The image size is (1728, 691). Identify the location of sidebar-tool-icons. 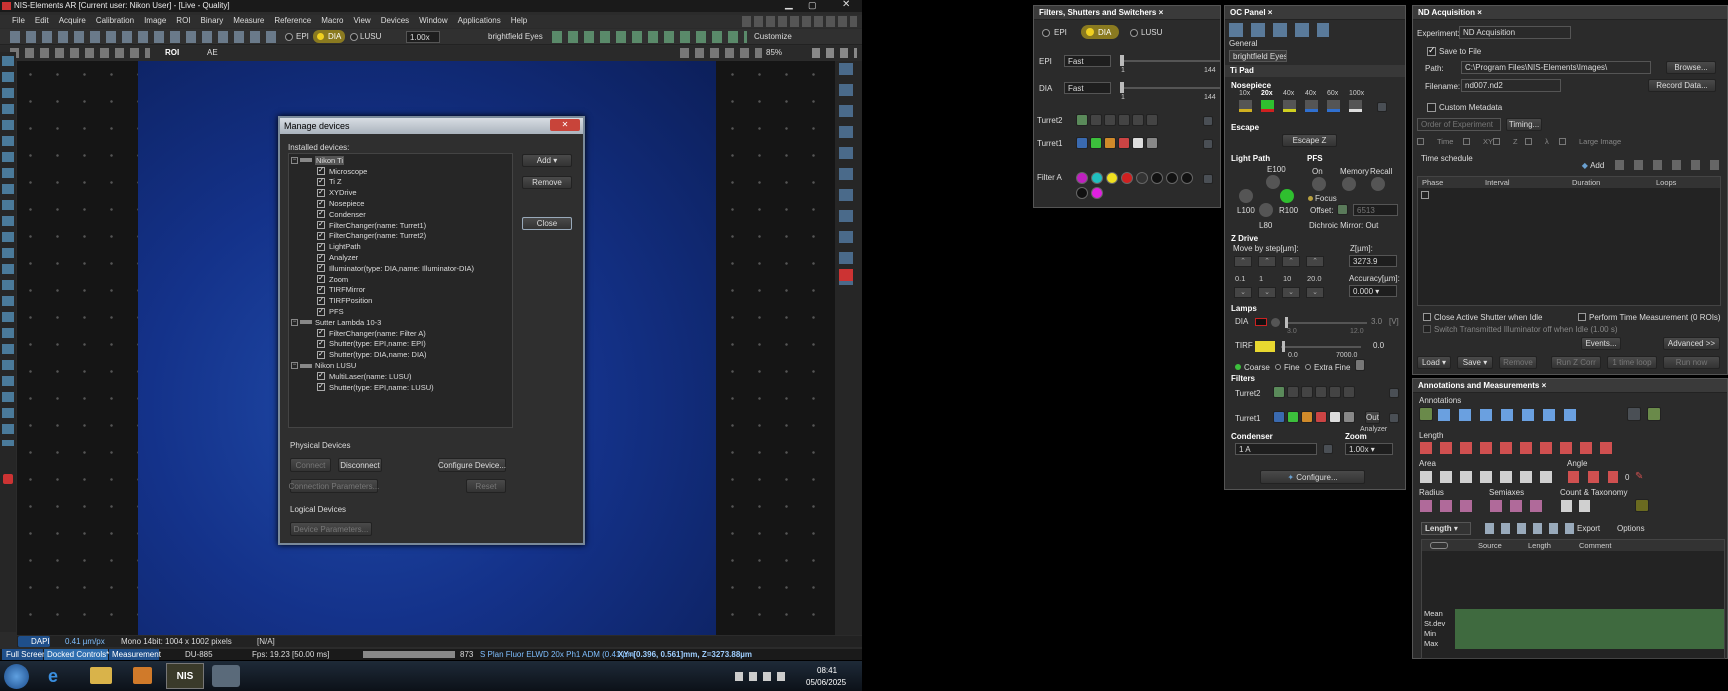
(8, 251).